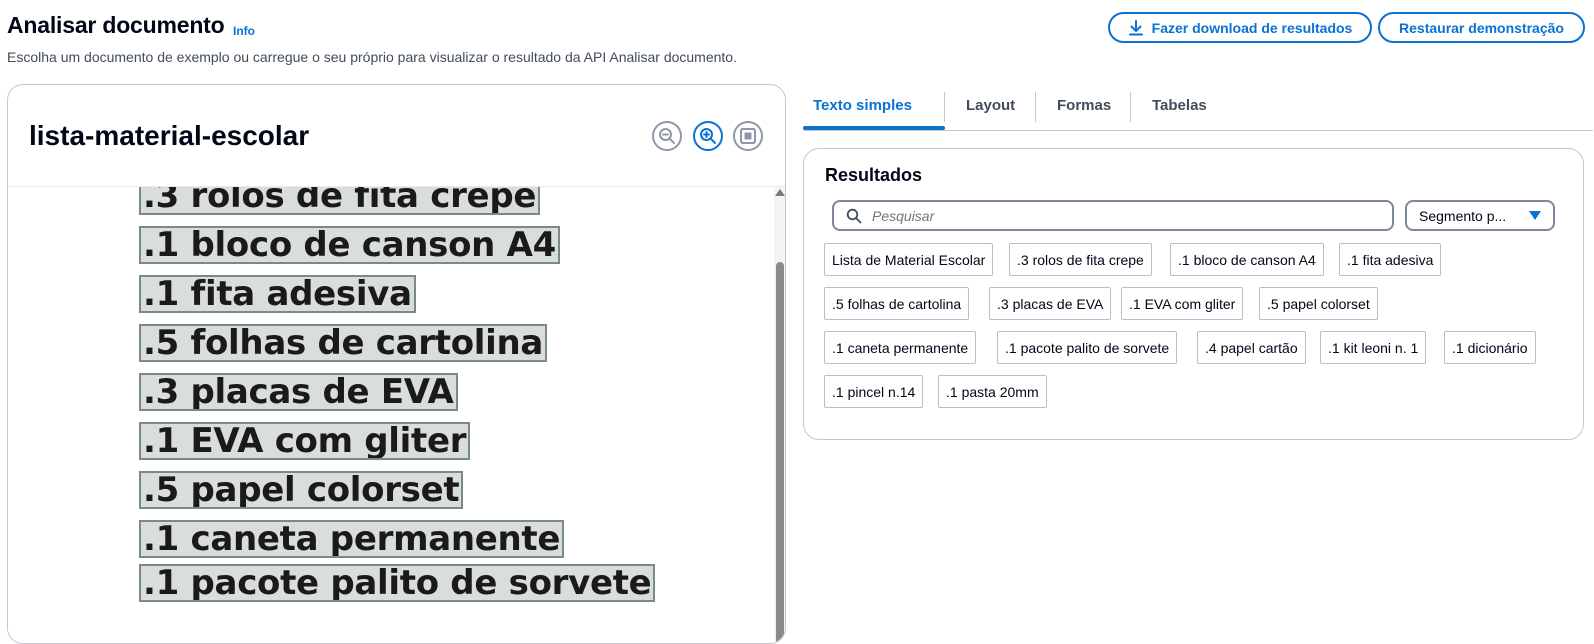 This screenshot has width=1594, height=644. Describe the element at coordinates (900, 347) in the screenshot. I see `result-chip: .1 caneta permanente` at that location.